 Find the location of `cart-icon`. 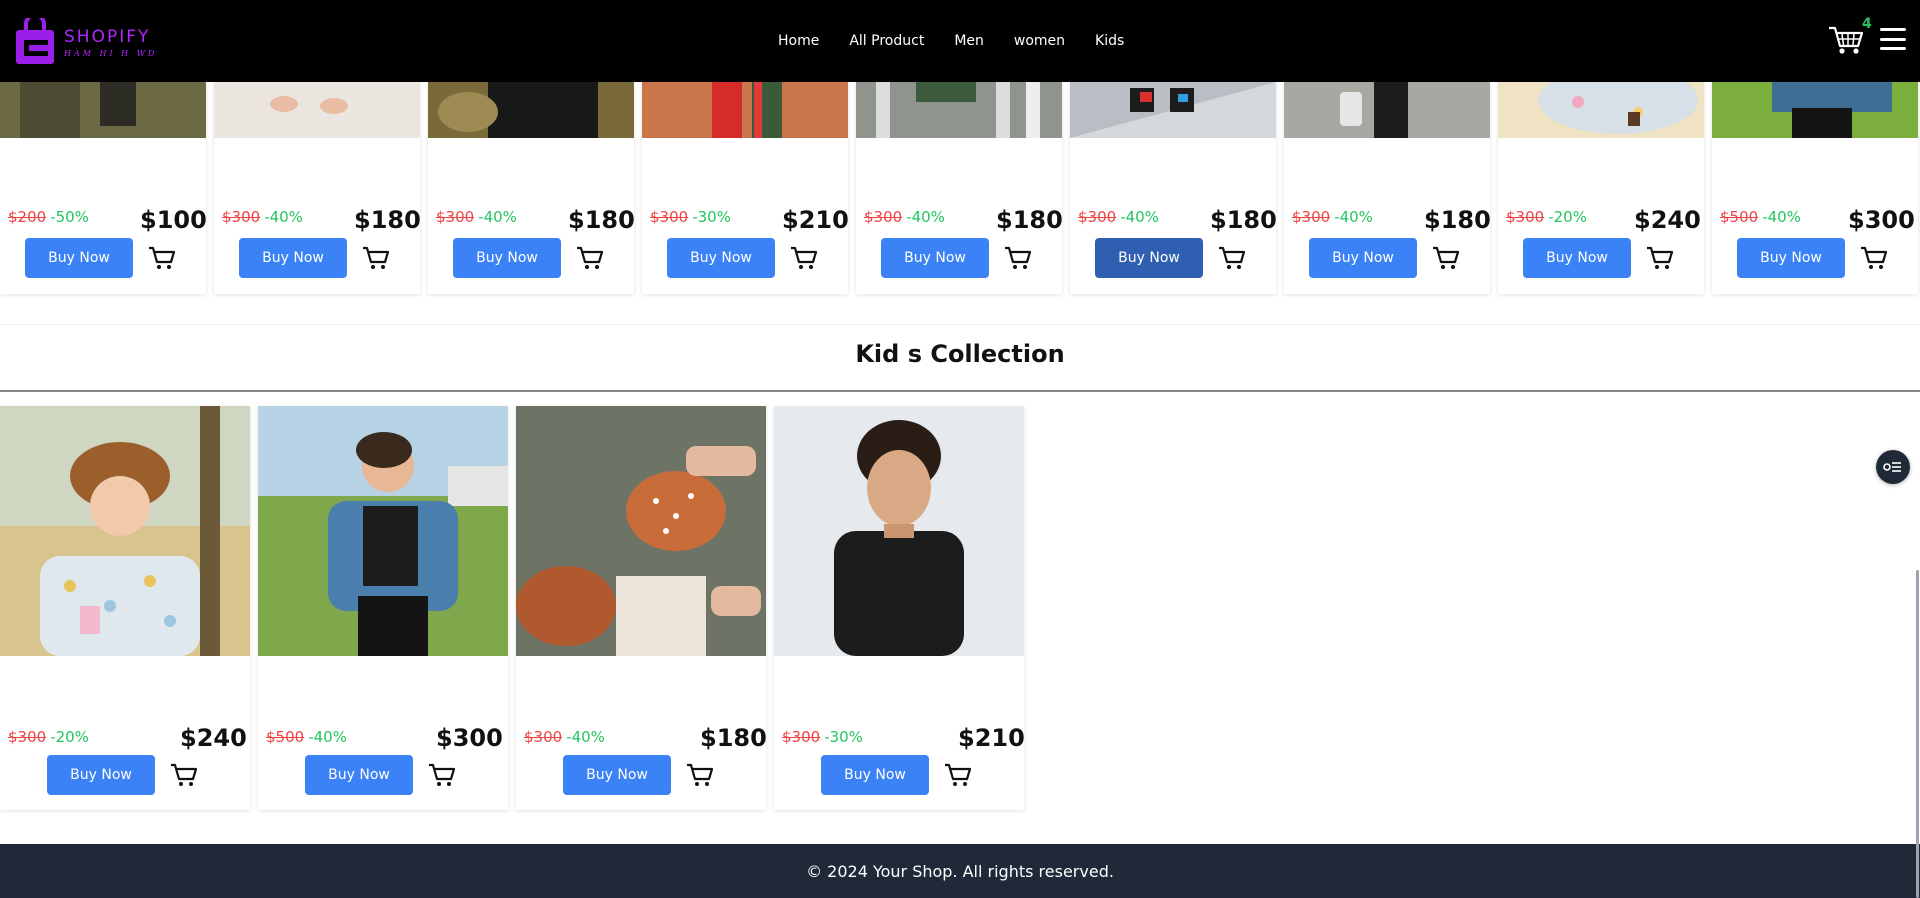

cart-icon is located at coordinates (1846, 40).